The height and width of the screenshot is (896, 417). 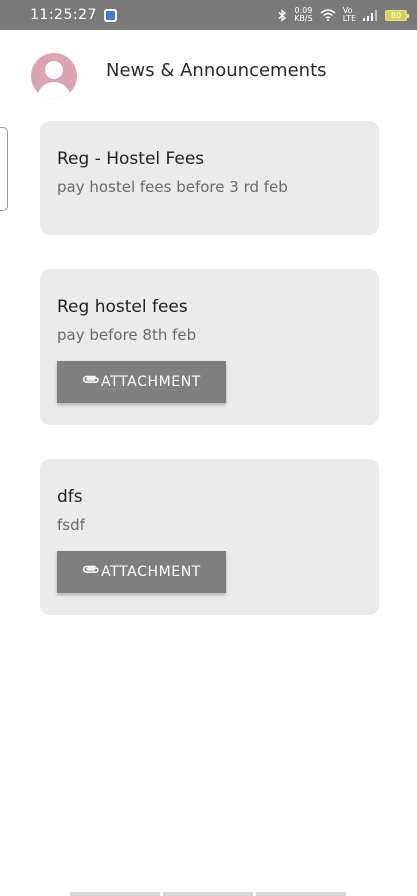 What do you see at coordinates (4, 169) in the screenshot?
I see `edge-drawer-handle` at bounding box center [4, 169].